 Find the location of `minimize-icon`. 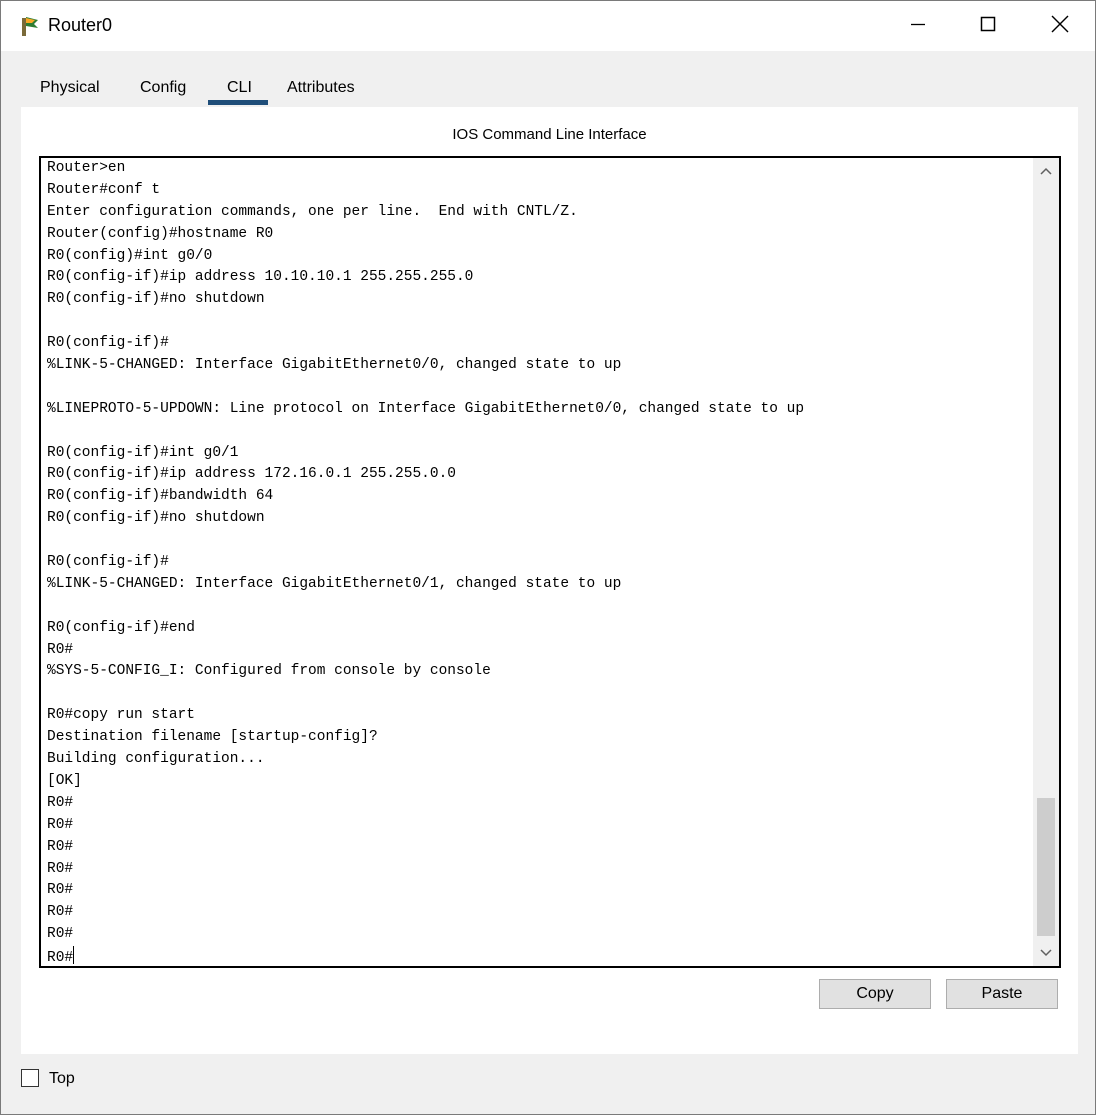

minimize-icon is located at coordinates (918, 26).